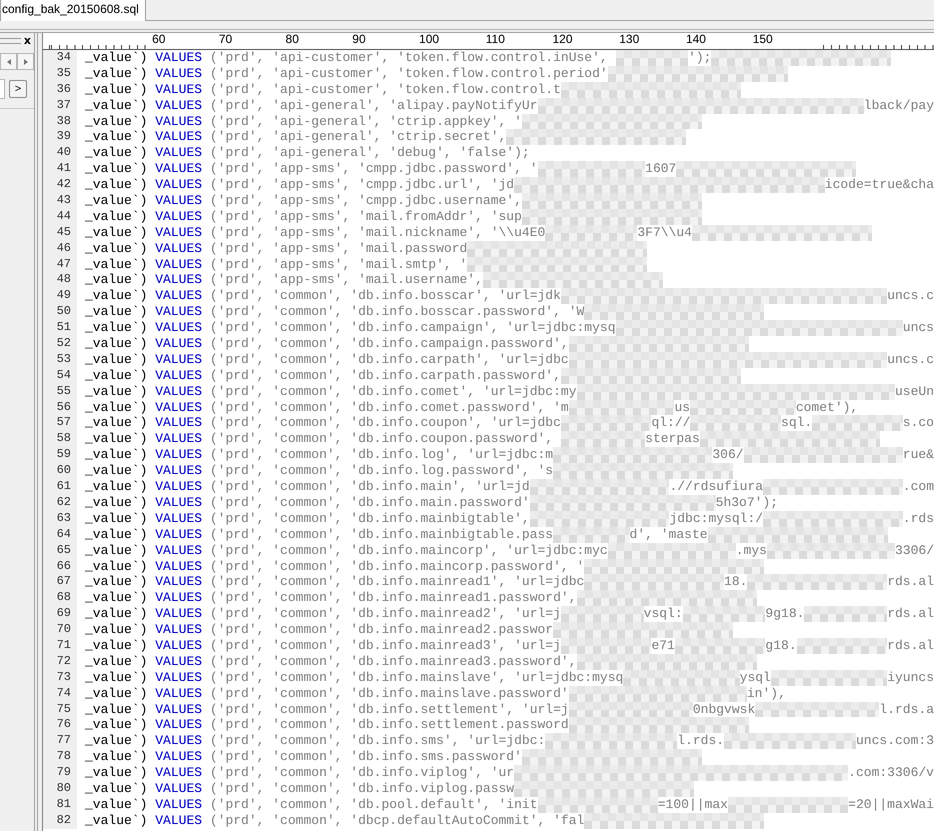 The height and width of the screenshot is (831, 934). I want to click on previous-button, so click(8, 61).